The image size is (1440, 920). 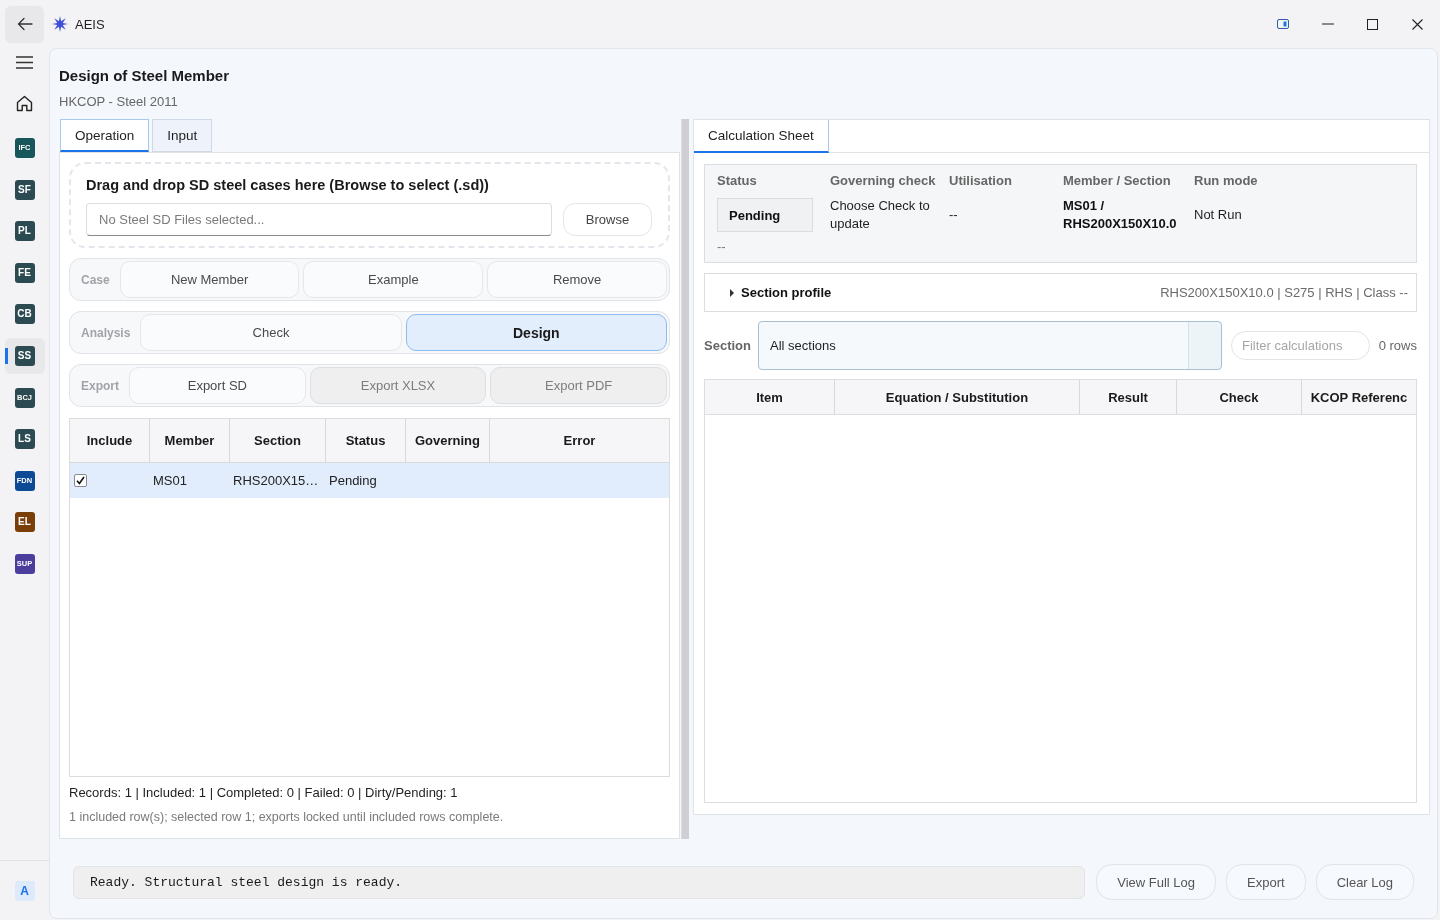 I want to click on module-tile: FE, so click(x=24, y=272).